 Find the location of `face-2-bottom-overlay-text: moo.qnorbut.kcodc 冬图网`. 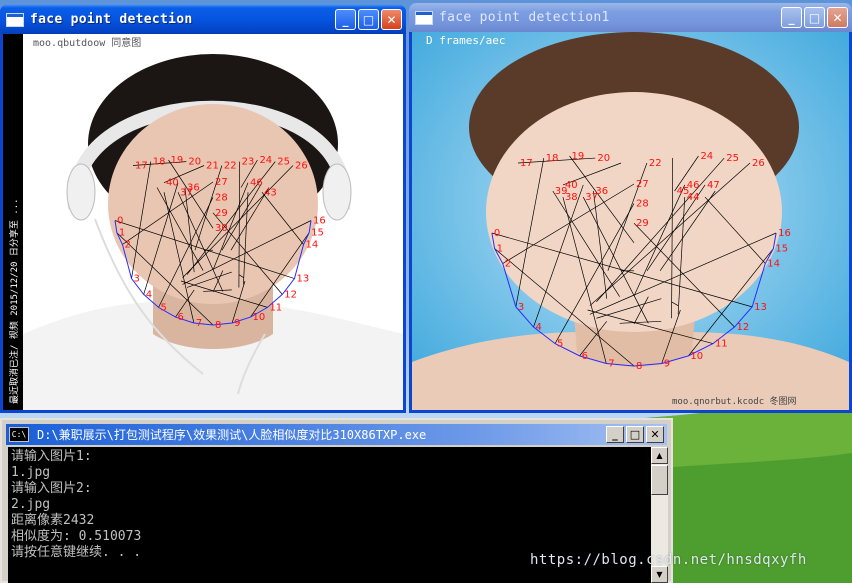

face-2-bottom-overlay-text: moo.qnorbut.kcodc 冬图网 is located at coordinates (734, 401).